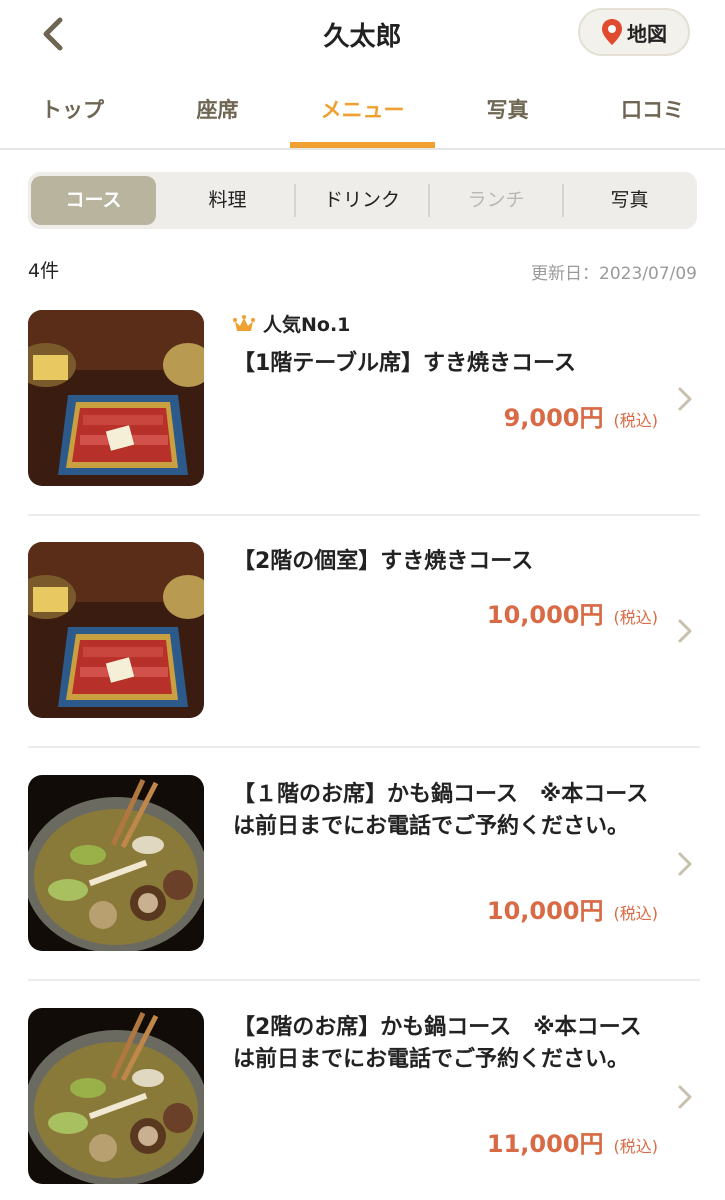 This screenshot has height=1200, width=725. What do you see at coordinates (507, 114) in the screenshot?
I see `tab-photos: 写真` at bounding box center [507, 114].